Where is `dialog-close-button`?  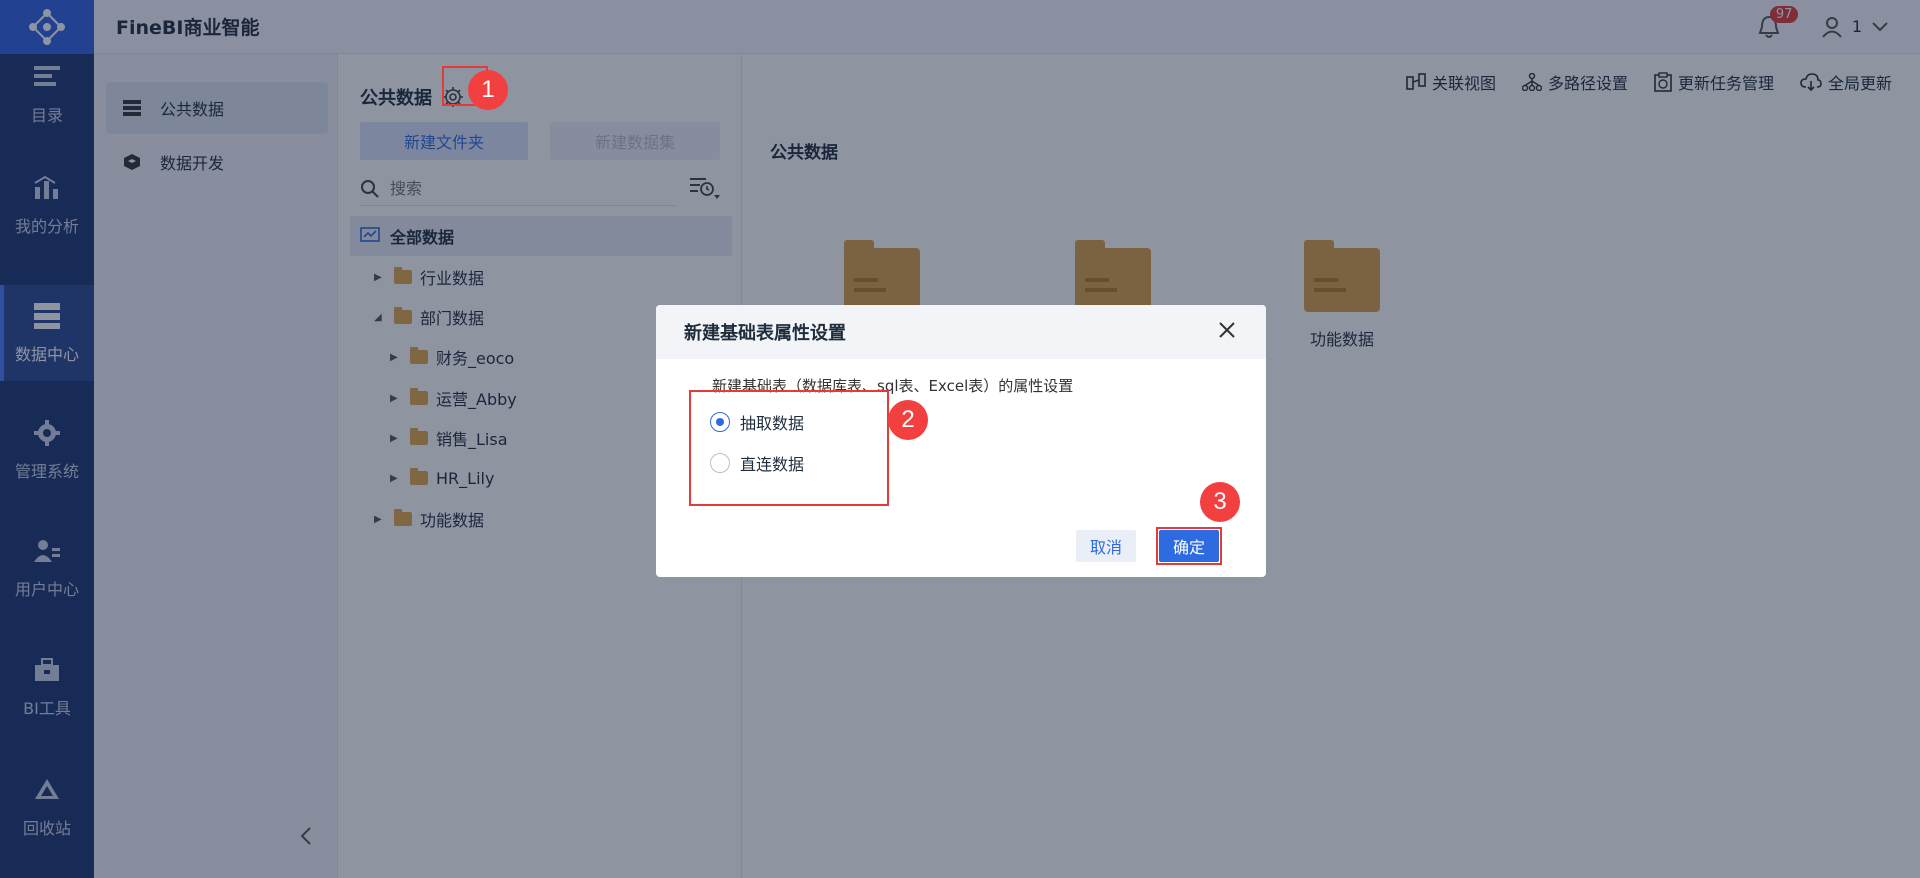
dialog-close-button is located at coordinates (1227, 330).